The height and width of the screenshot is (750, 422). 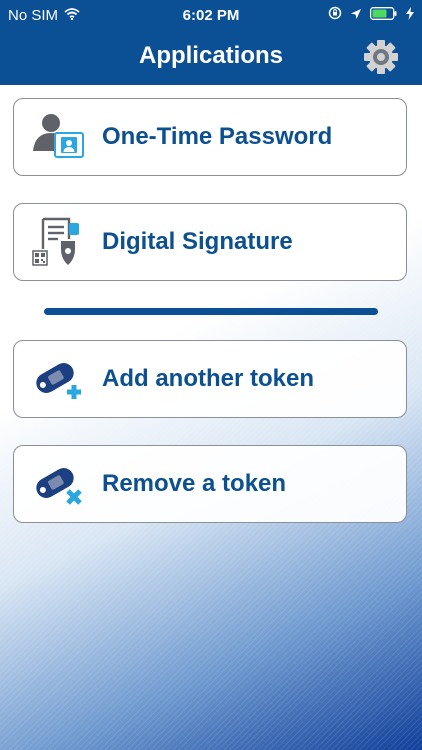 What do you see at coordinates (211, 311) in the screenshot?
I see `section-divider` at bounding box center [211, 311].